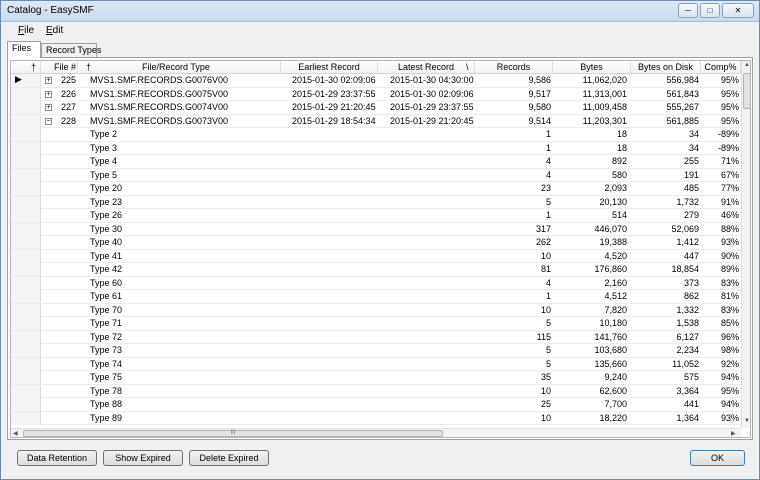  I want to click on tab-record-types: Record Types, so click(71, 50).